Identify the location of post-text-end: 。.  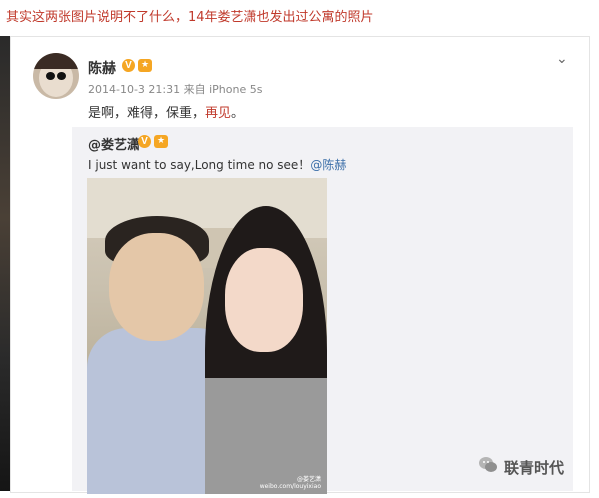
(238, 113).